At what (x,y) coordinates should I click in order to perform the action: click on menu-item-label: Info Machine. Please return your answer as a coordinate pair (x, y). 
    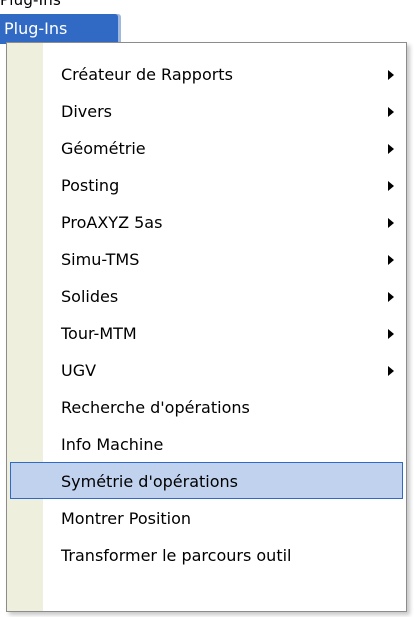
    Looking at the image, I should click on (112, 444).